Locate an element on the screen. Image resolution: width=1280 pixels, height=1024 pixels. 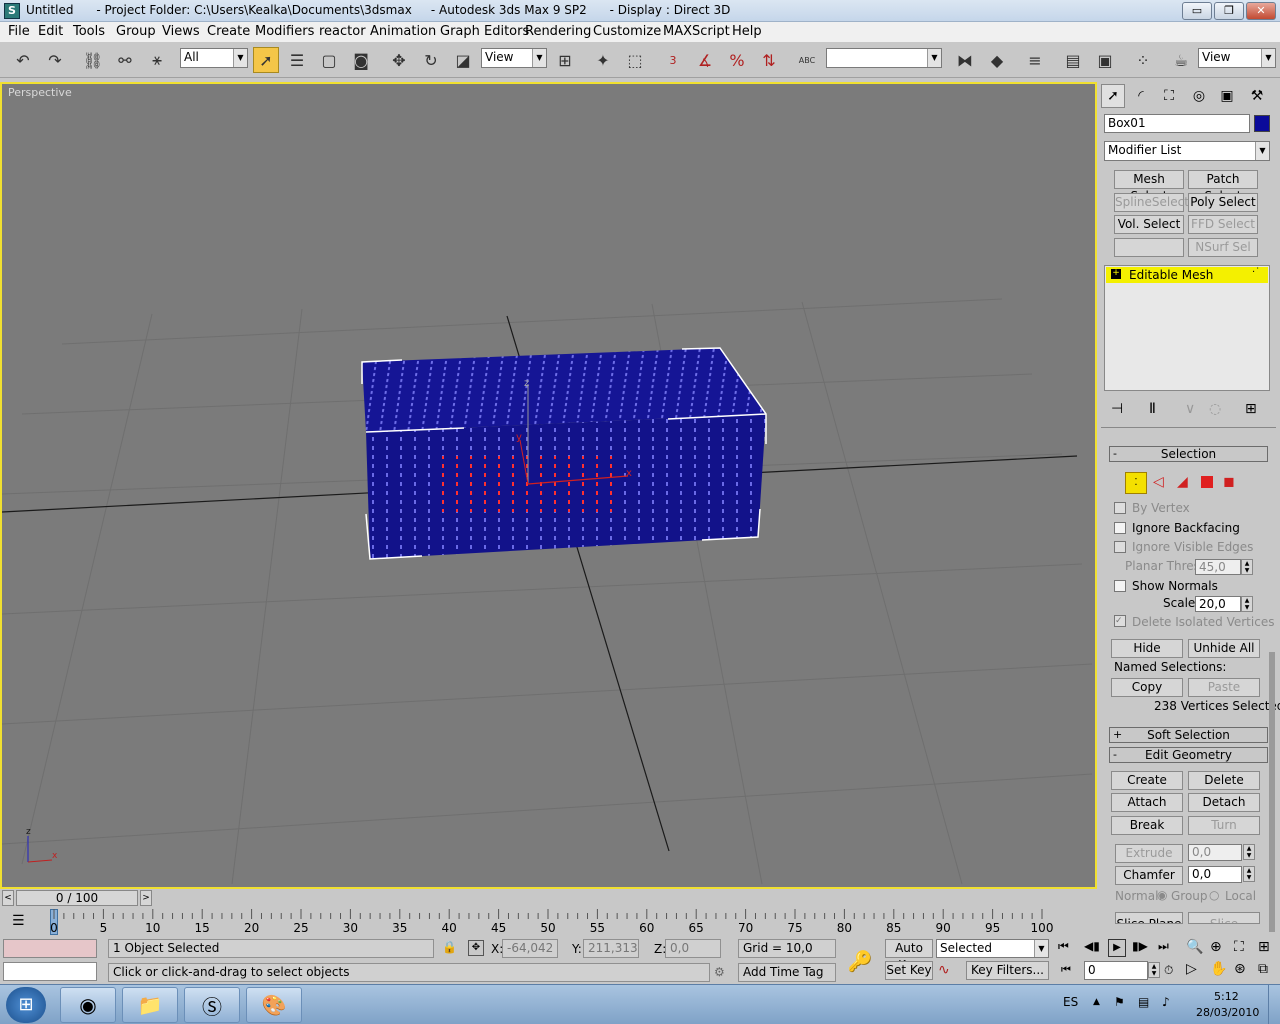
render-scene-icon: ☕ is located at coordinates (1181, 60).